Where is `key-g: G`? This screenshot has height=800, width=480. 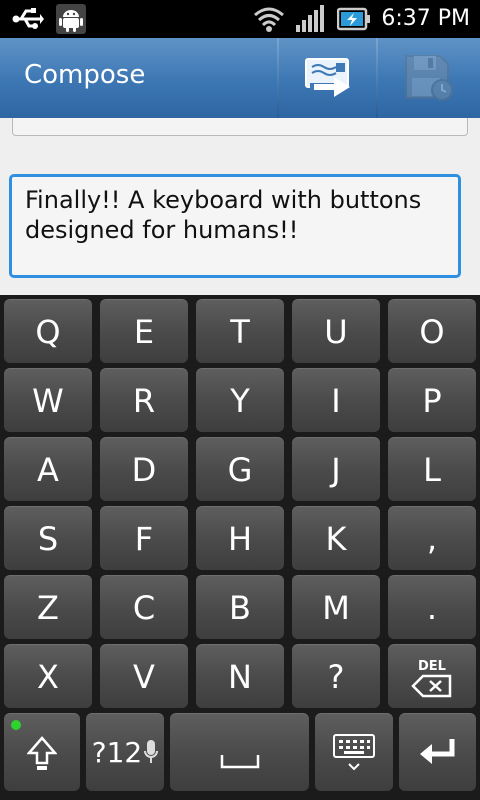
key-g: G is located at coordinates (240, 469).